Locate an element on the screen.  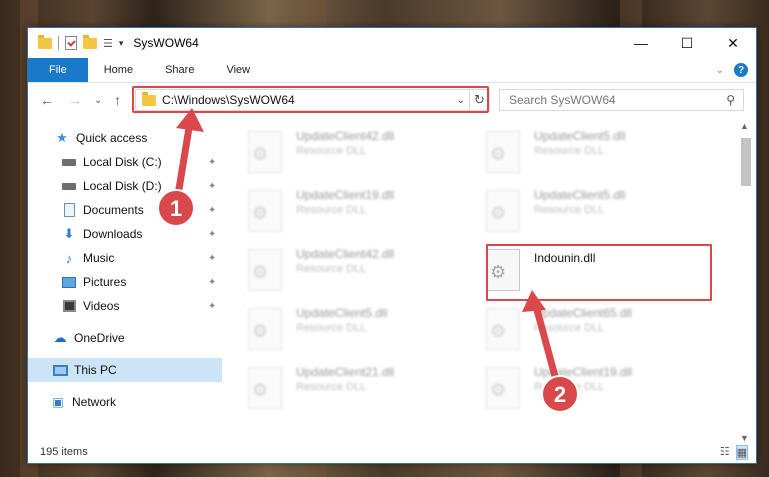
window-controls: — ☐ ✕ is located at coordinates (687, 43).